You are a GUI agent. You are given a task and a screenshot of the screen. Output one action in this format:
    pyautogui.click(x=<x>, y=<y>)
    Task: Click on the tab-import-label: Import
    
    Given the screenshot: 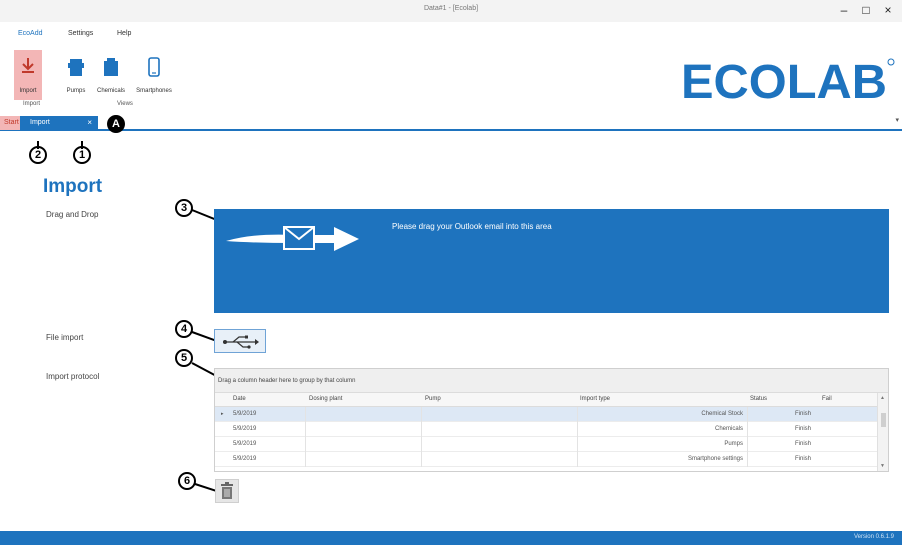 What is the action you would take?
    pyautogui.click(x=40, y=122)
    